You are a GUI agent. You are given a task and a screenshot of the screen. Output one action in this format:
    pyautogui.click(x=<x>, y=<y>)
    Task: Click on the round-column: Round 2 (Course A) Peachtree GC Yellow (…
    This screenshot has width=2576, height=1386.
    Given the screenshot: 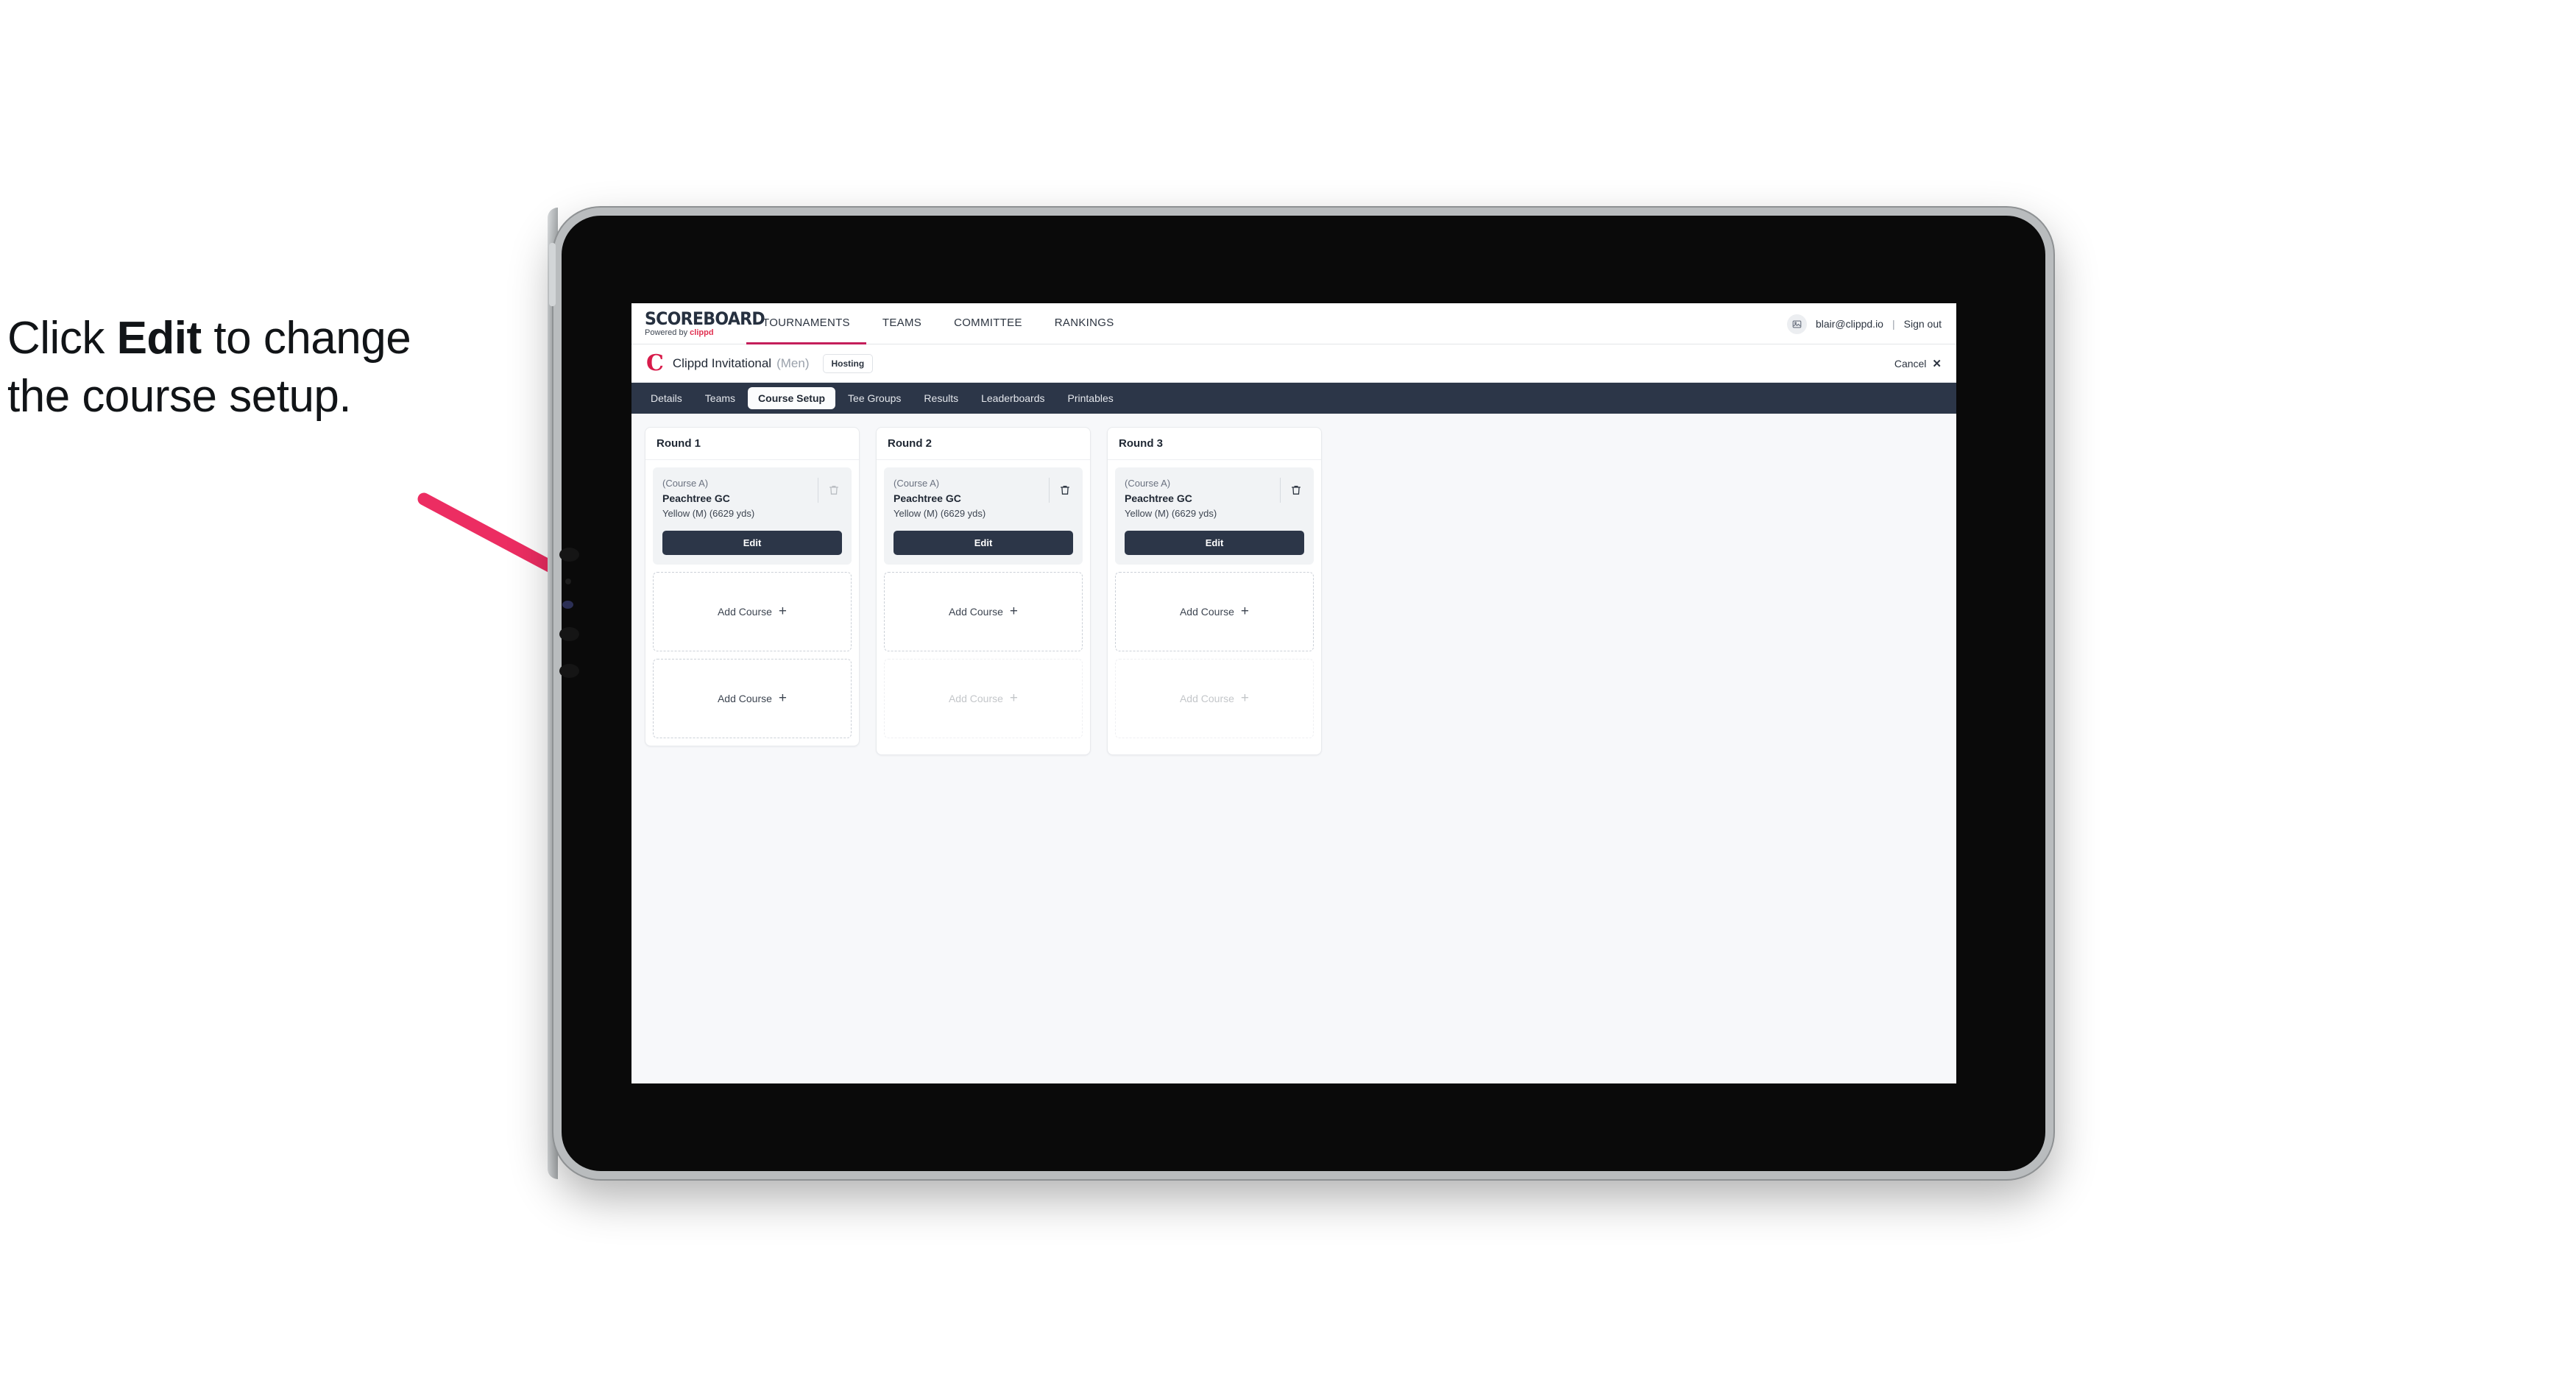 What is the action you would take?
    pyautogui.click(x=983, y=591)
    